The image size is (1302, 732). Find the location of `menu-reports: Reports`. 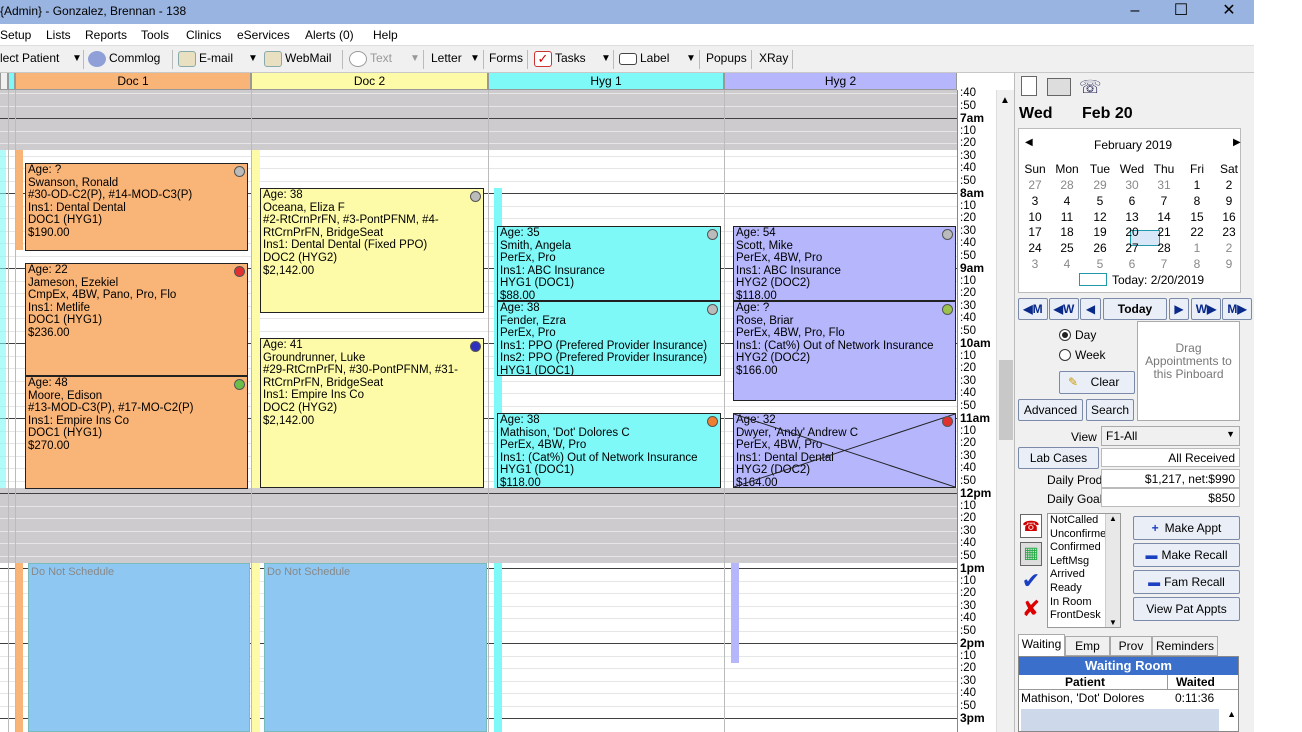

menu-reports: Reports is located at coordinates (106, 35).